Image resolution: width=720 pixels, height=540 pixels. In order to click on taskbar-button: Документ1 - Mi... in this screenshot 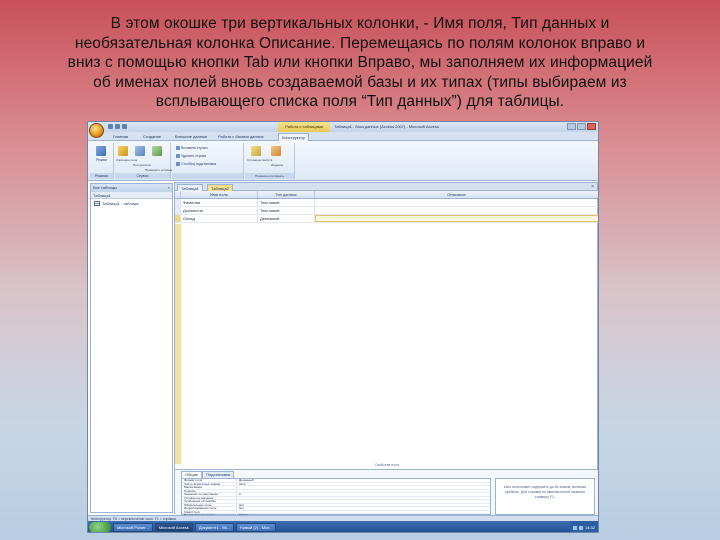, I will do `click(214, 527)`.